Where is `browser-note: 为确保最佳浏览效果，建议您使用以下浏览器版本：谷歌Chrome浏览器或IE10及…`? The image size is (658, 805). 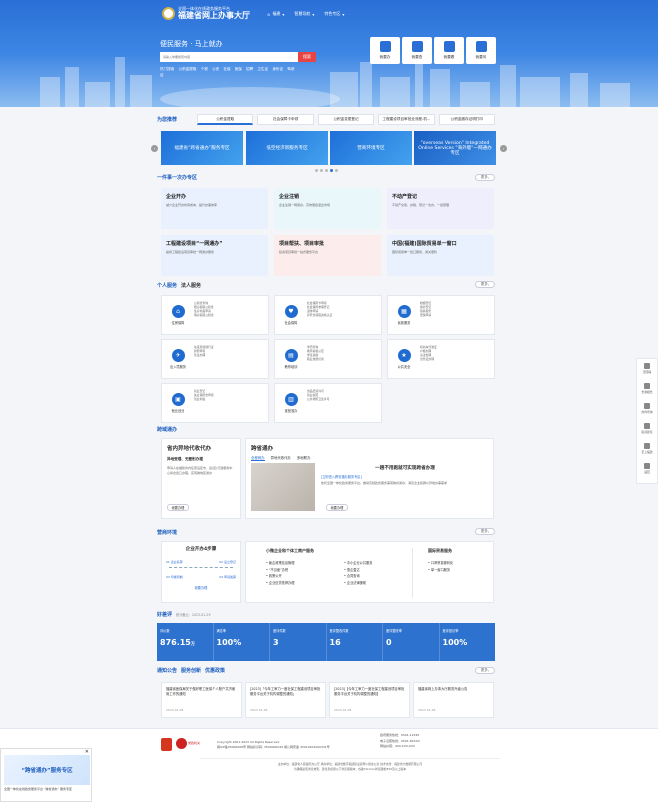 browser-note: 为确保最佳浏览效果，建议您使用以下浏览器版本：谷歌Chrome浏览器或IE10及… is located at coordinates (350, 768).